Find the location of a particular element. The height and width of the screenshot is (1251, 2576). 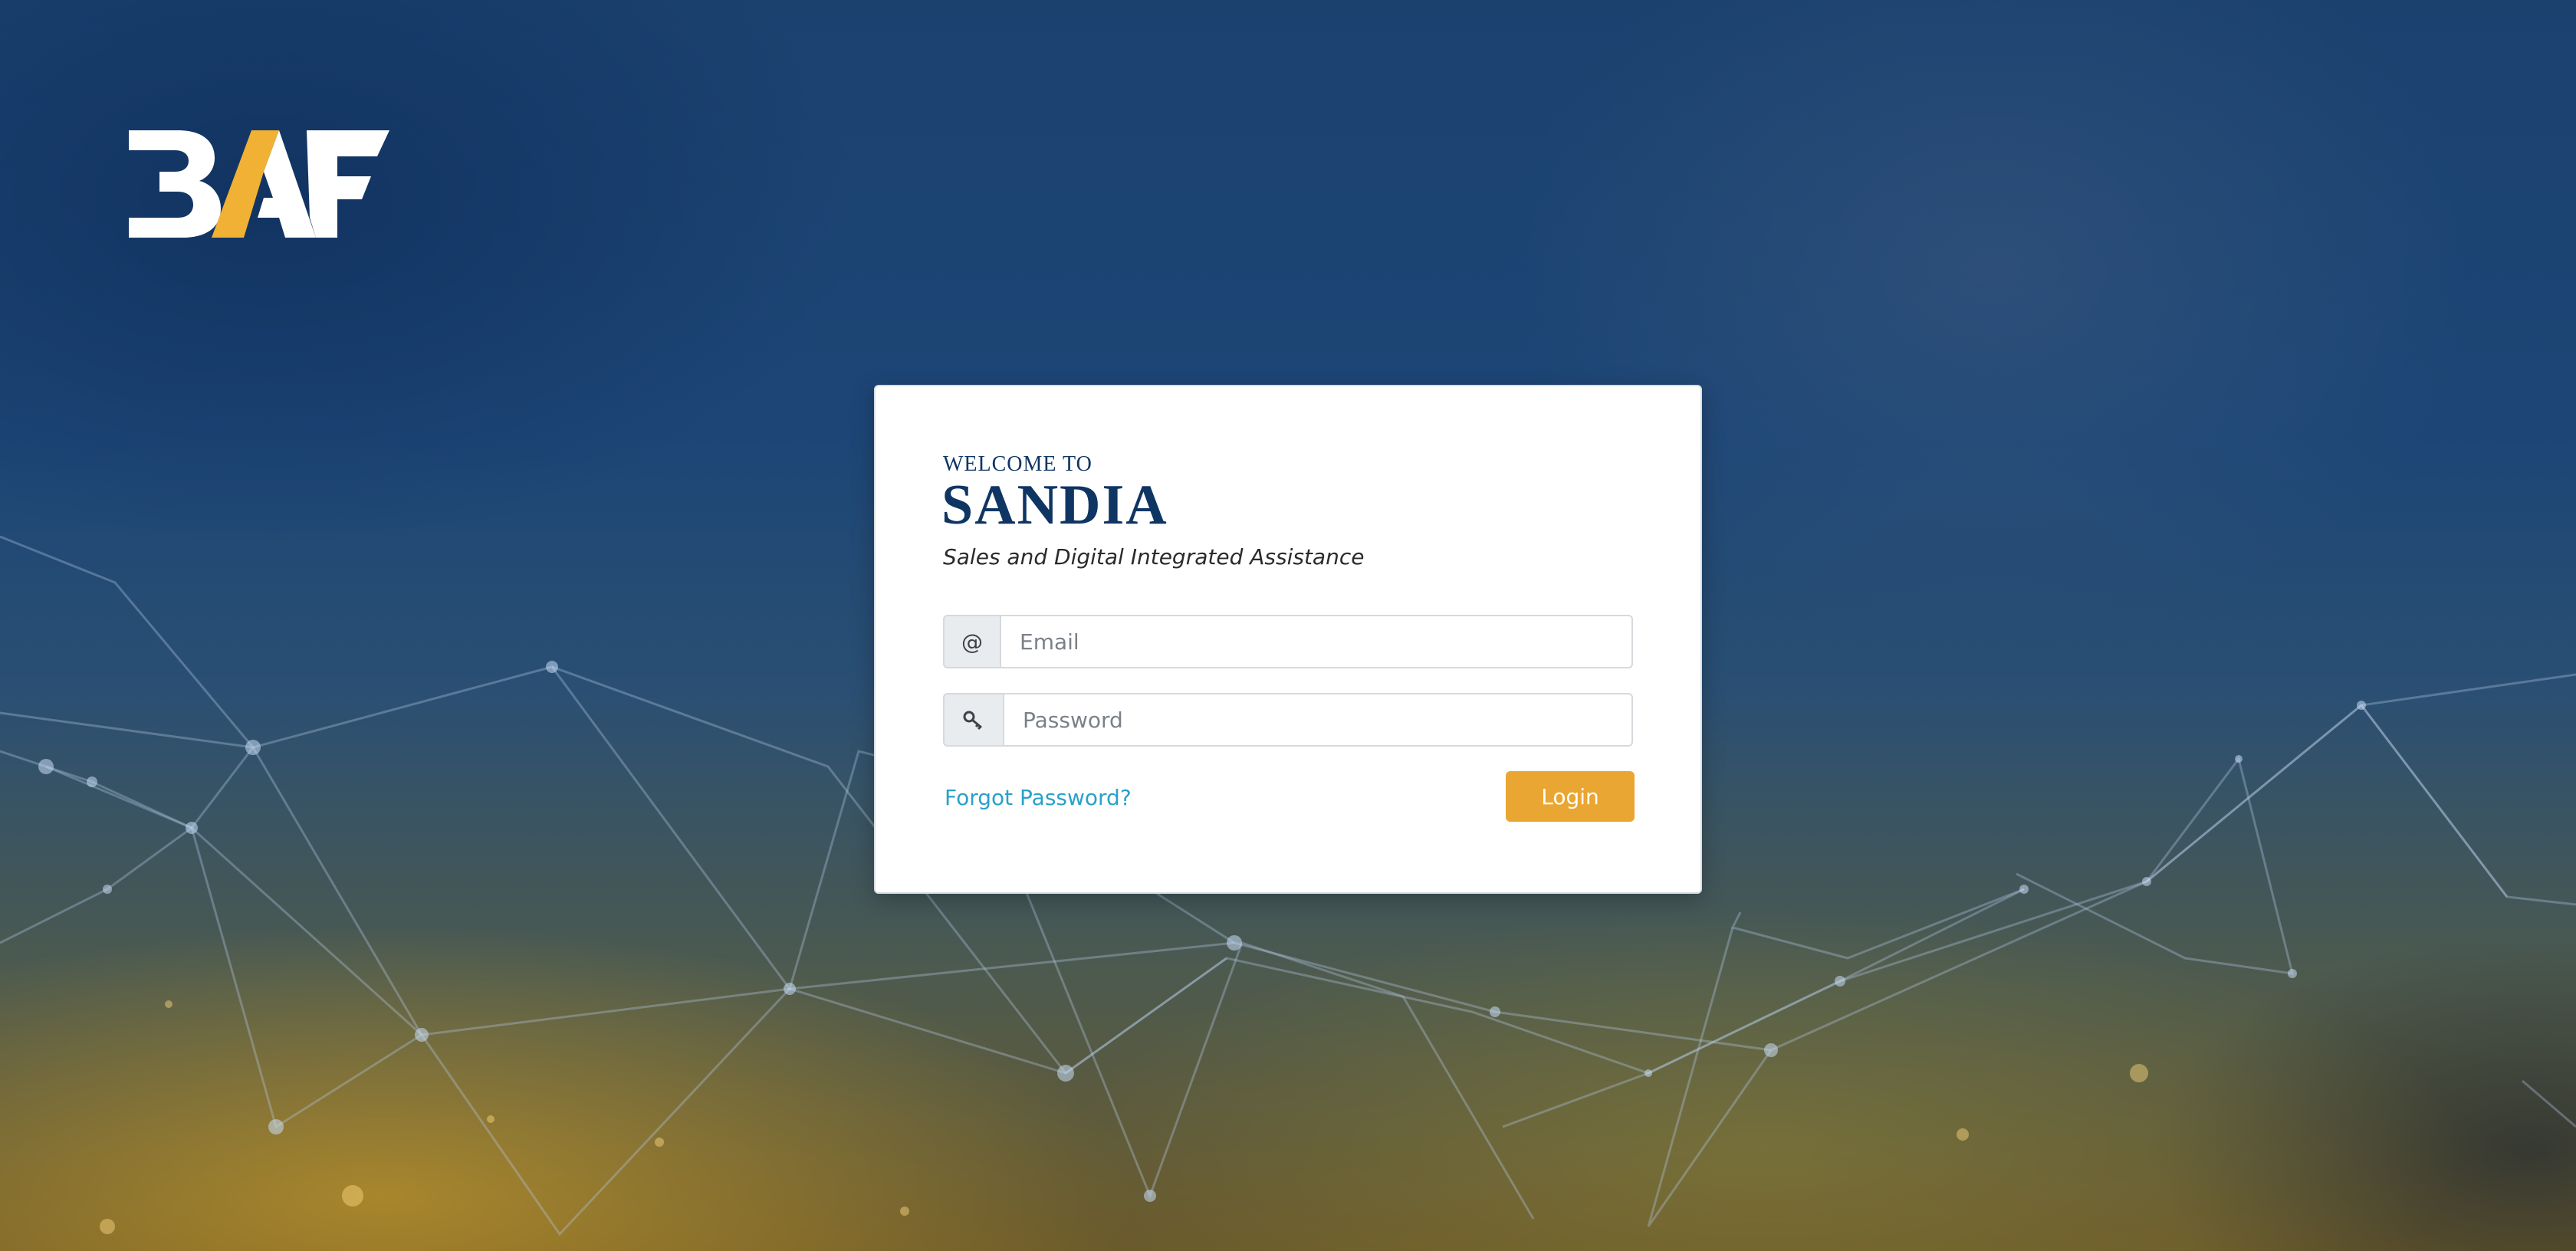

forgot-password-link: Forgot Password? is located at coordinates (1038, 798).